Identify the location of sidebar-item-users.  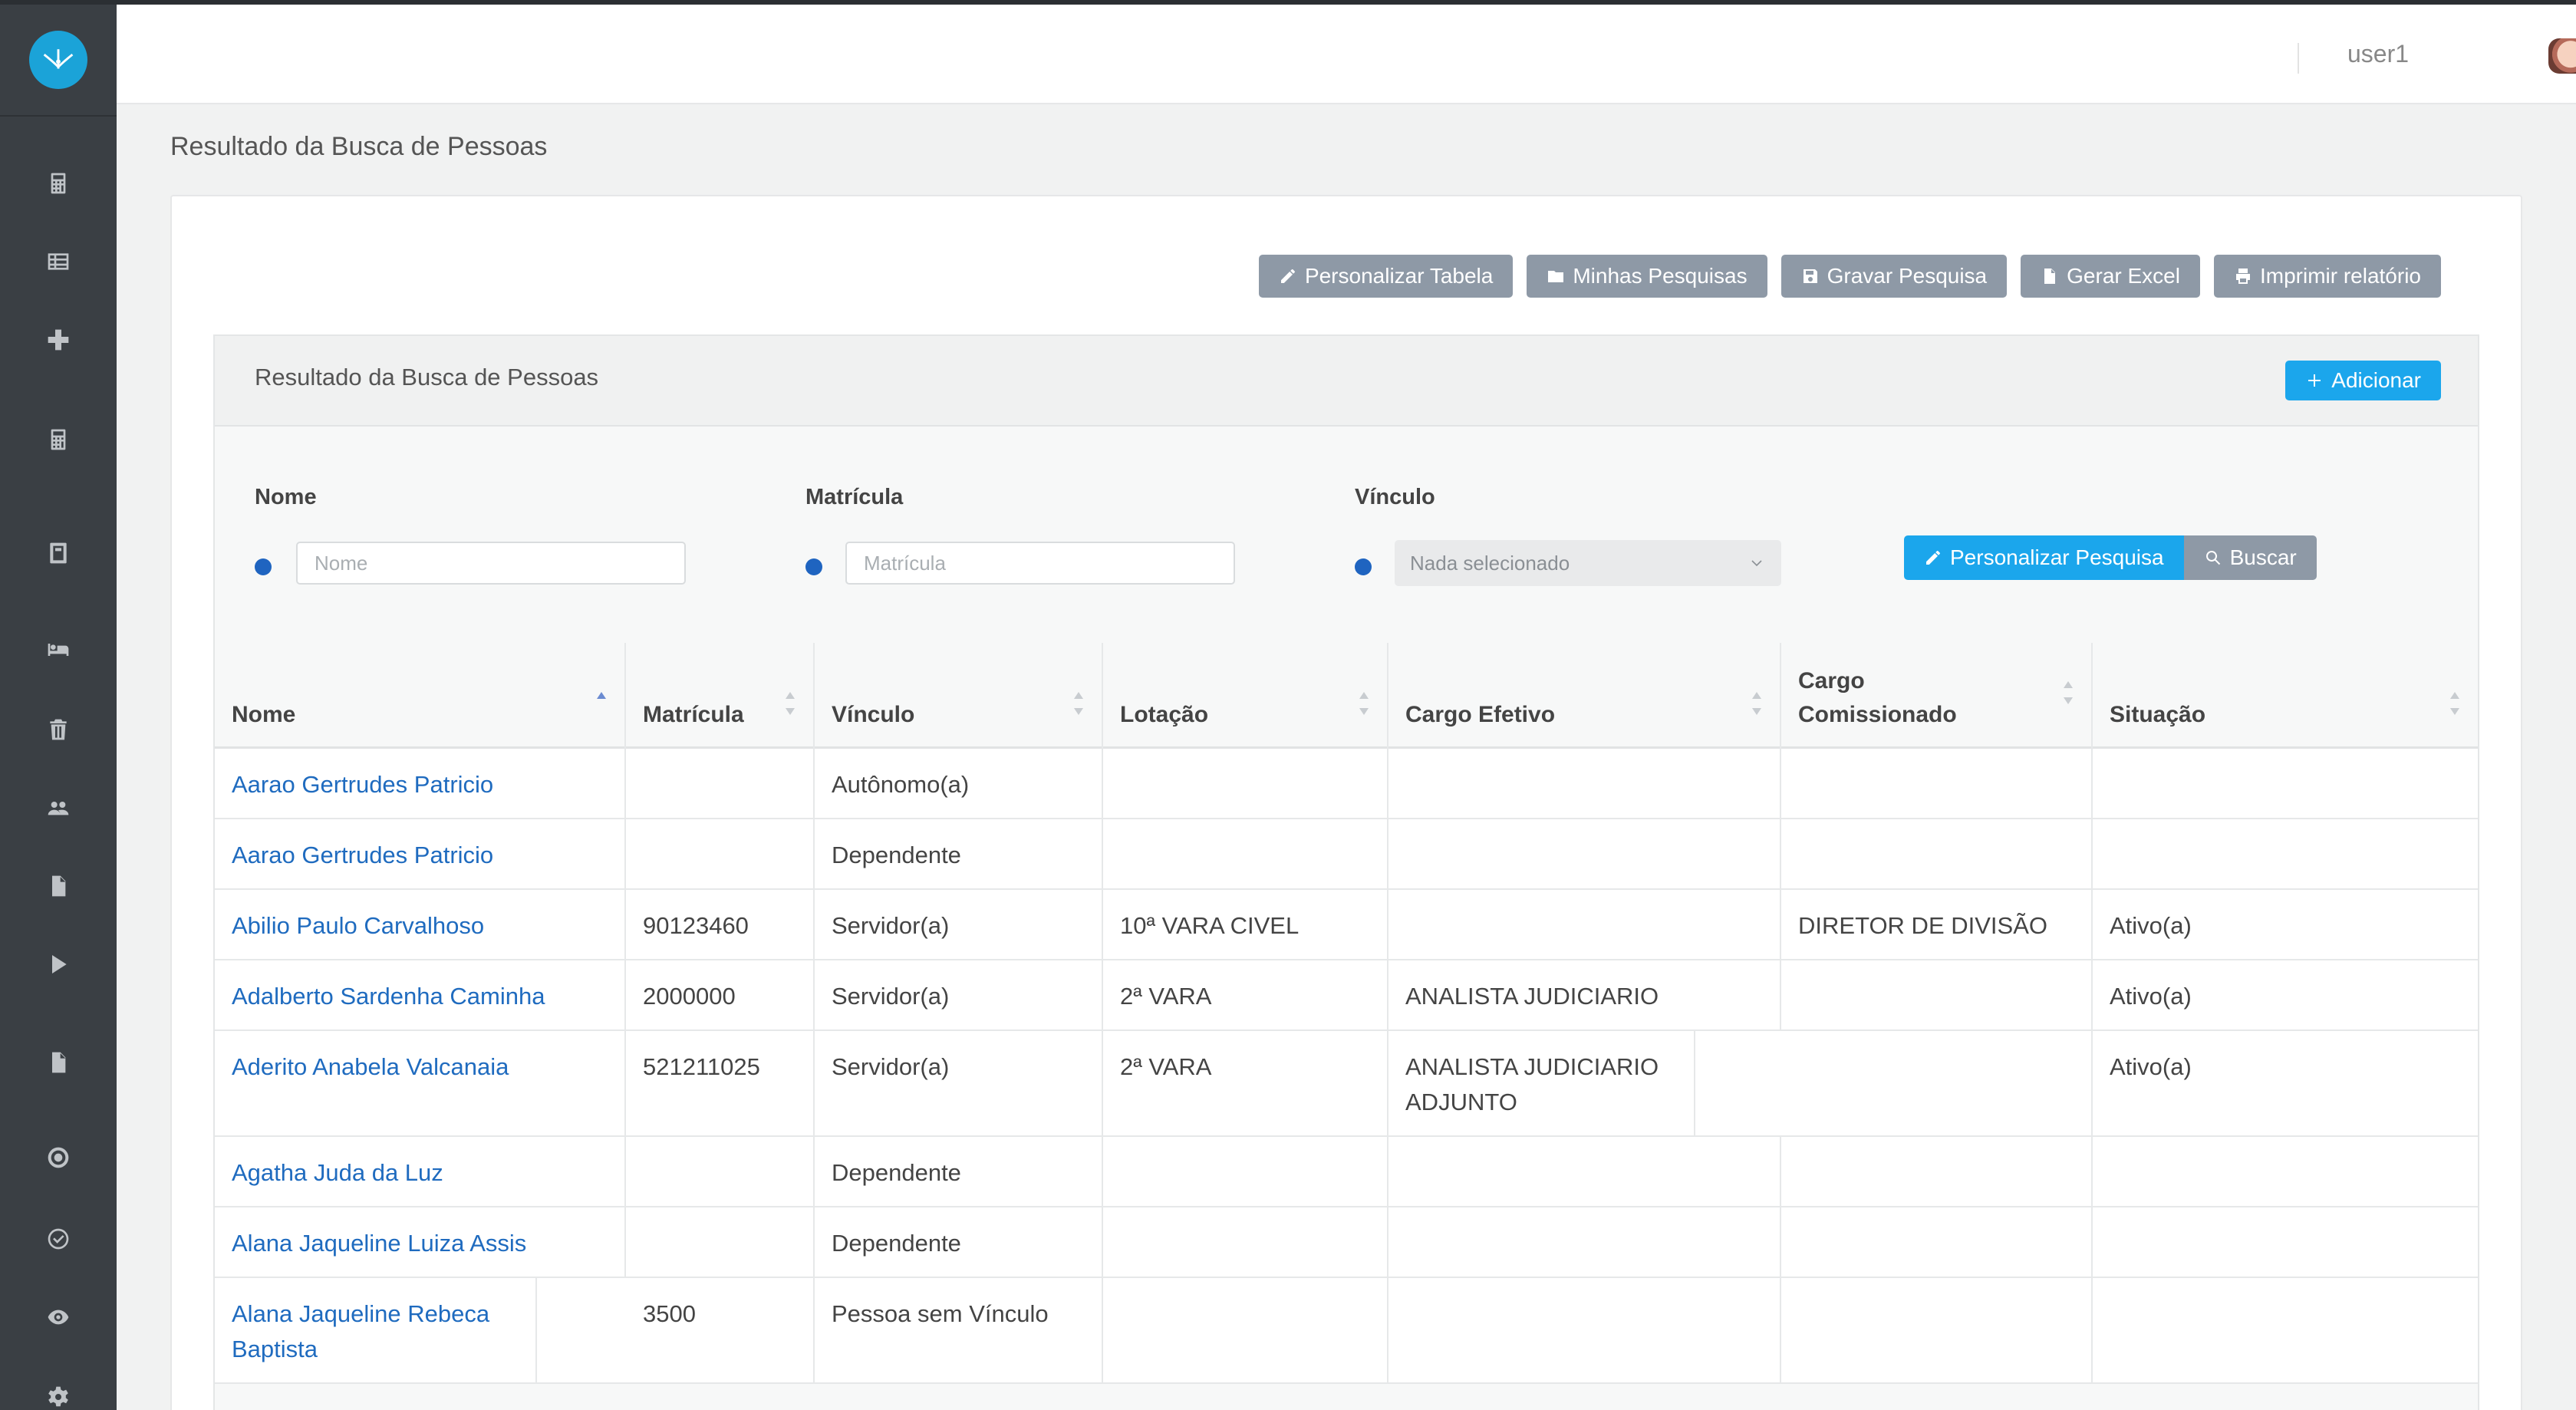
(58, 808).